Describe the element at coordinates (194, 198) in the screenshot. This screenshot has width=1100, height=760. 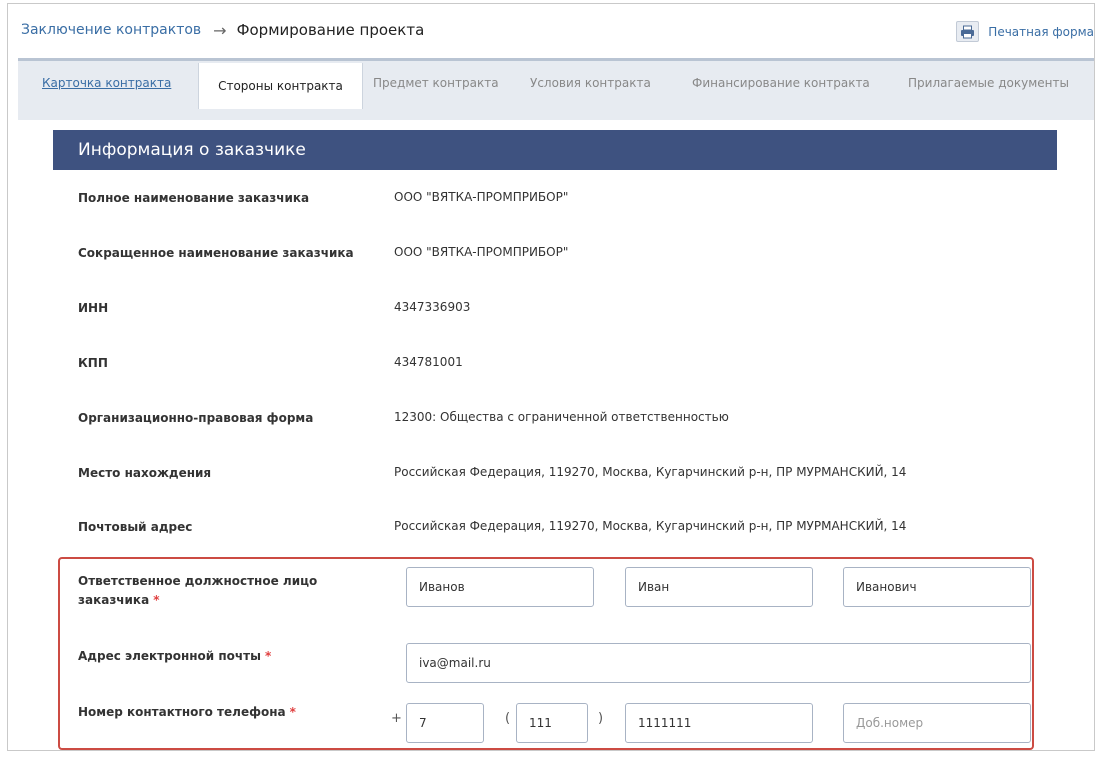
I see `full-name-label: Полное наименование заказчика` at that location.